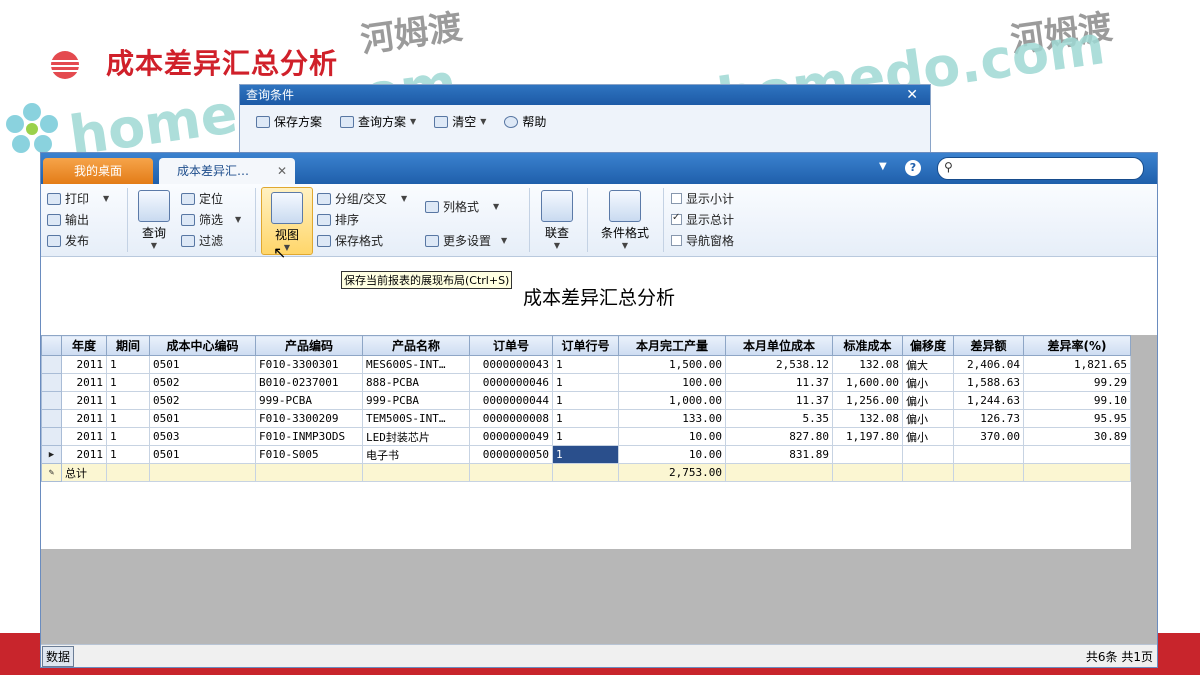  Describe the element at coordinates (867, 345) in the screenshot. I see `column-header: 标准成本` at that location.